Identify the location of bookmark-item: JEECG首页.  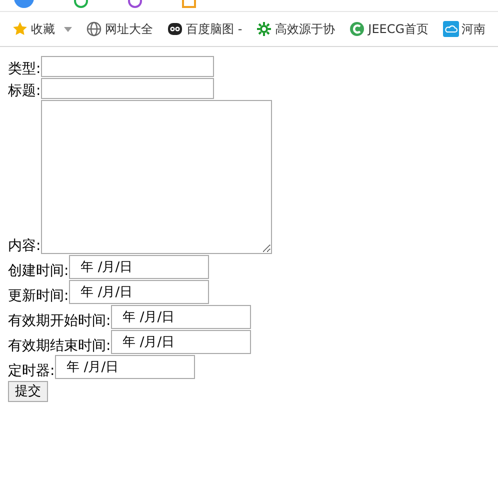
(389, 29).